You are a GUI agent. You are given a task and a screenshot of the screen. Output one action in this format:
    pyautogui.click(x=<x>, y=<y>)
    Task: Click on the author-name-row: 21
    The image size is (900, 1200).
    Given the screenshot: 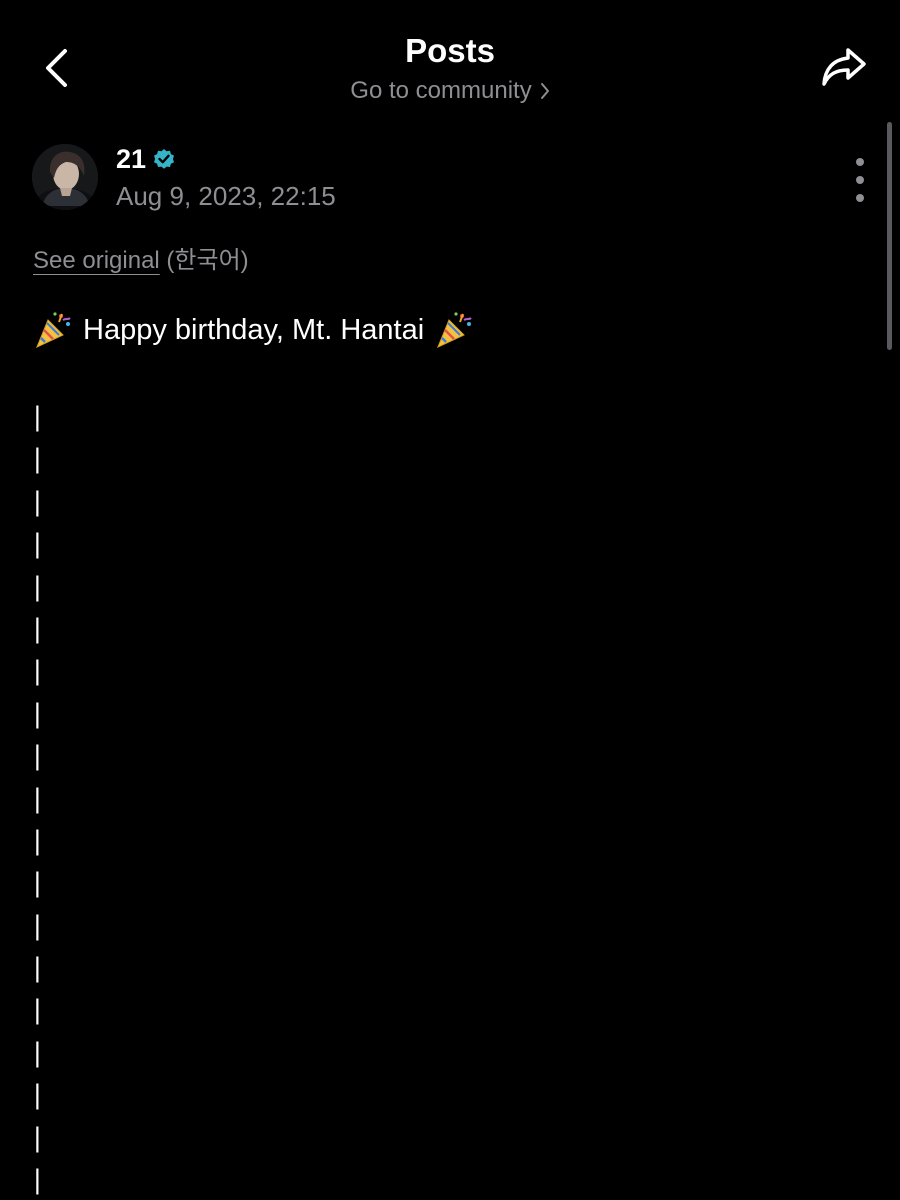 What is the action you would take?
    pyautogui.click(x=146, y=159)
    